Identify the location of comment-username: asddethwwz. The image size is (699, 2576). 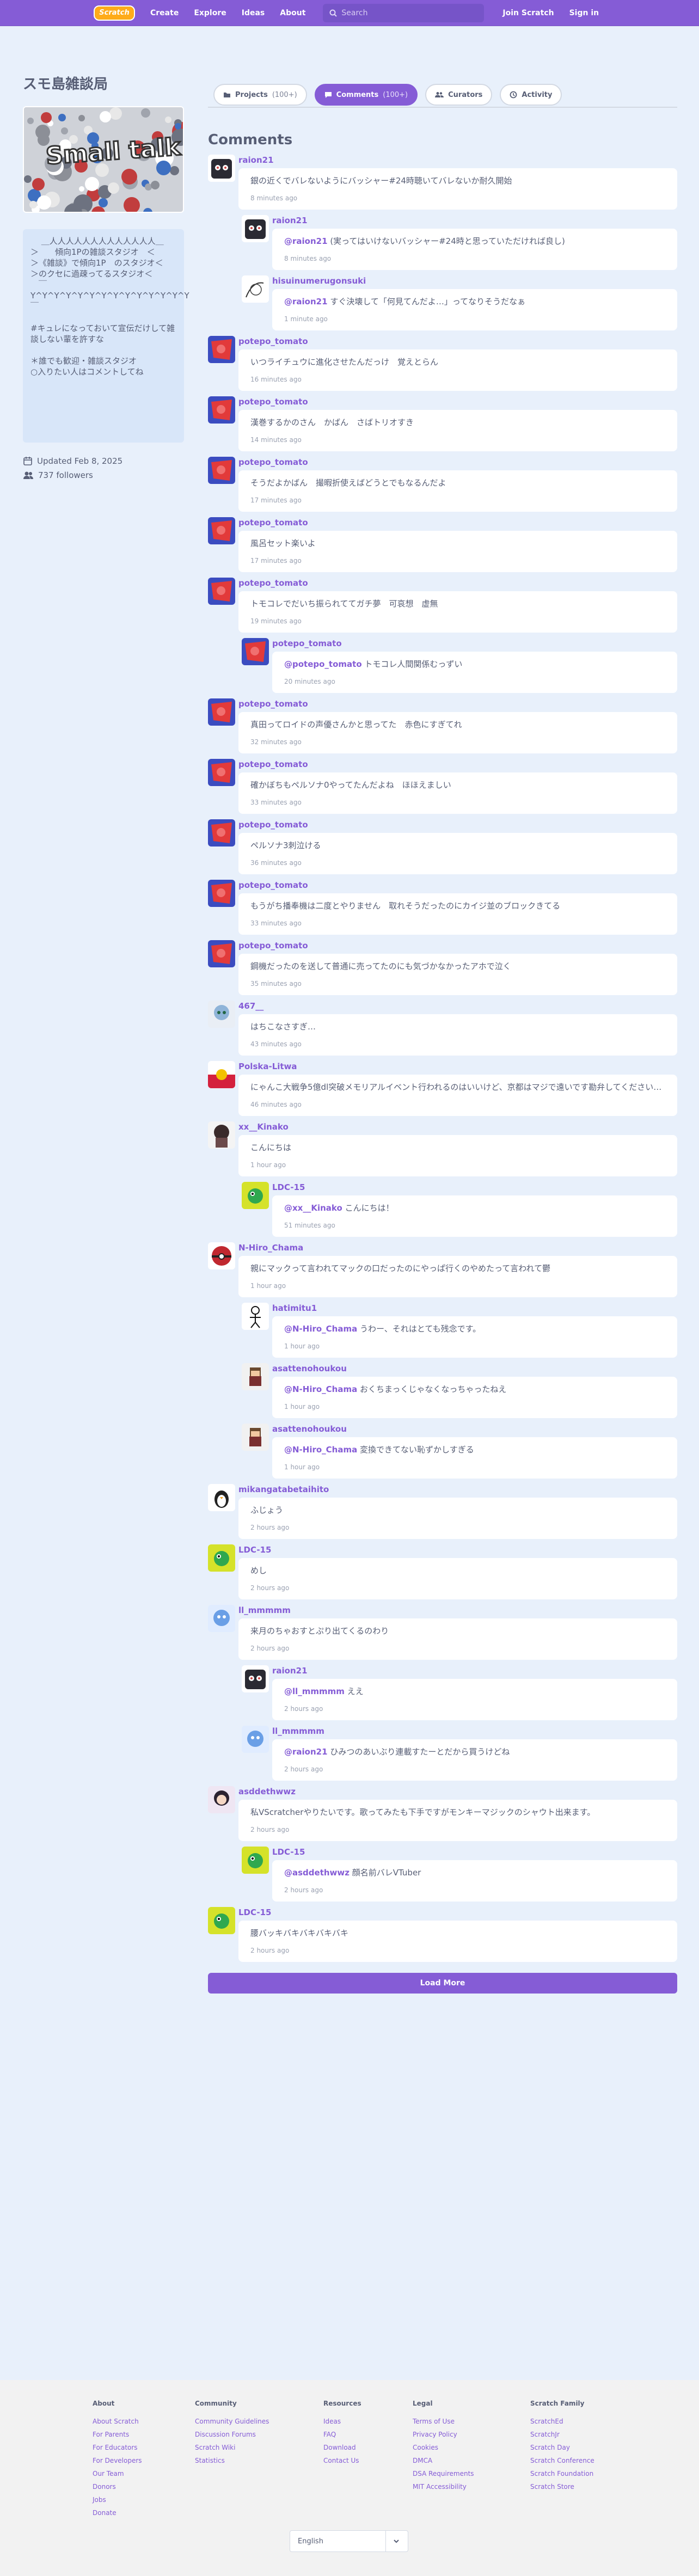
(457, 1791).